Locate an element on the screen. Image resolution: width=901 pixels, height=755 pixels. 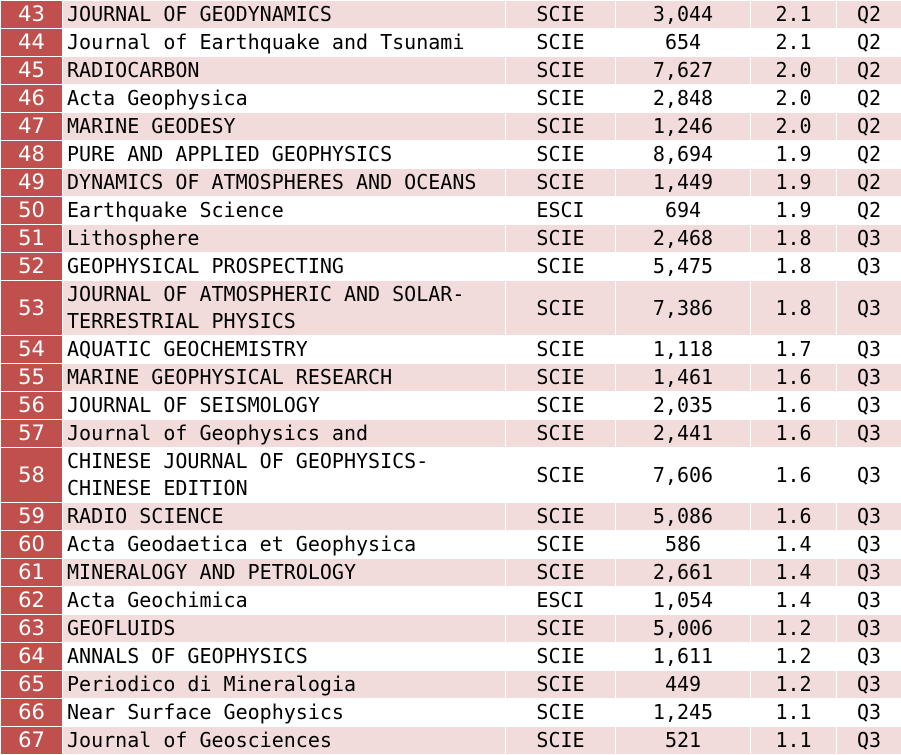
table-row: 59RADIO SCIENCESCIE5,0861.6Q3 is located at coordinates (451, 517).